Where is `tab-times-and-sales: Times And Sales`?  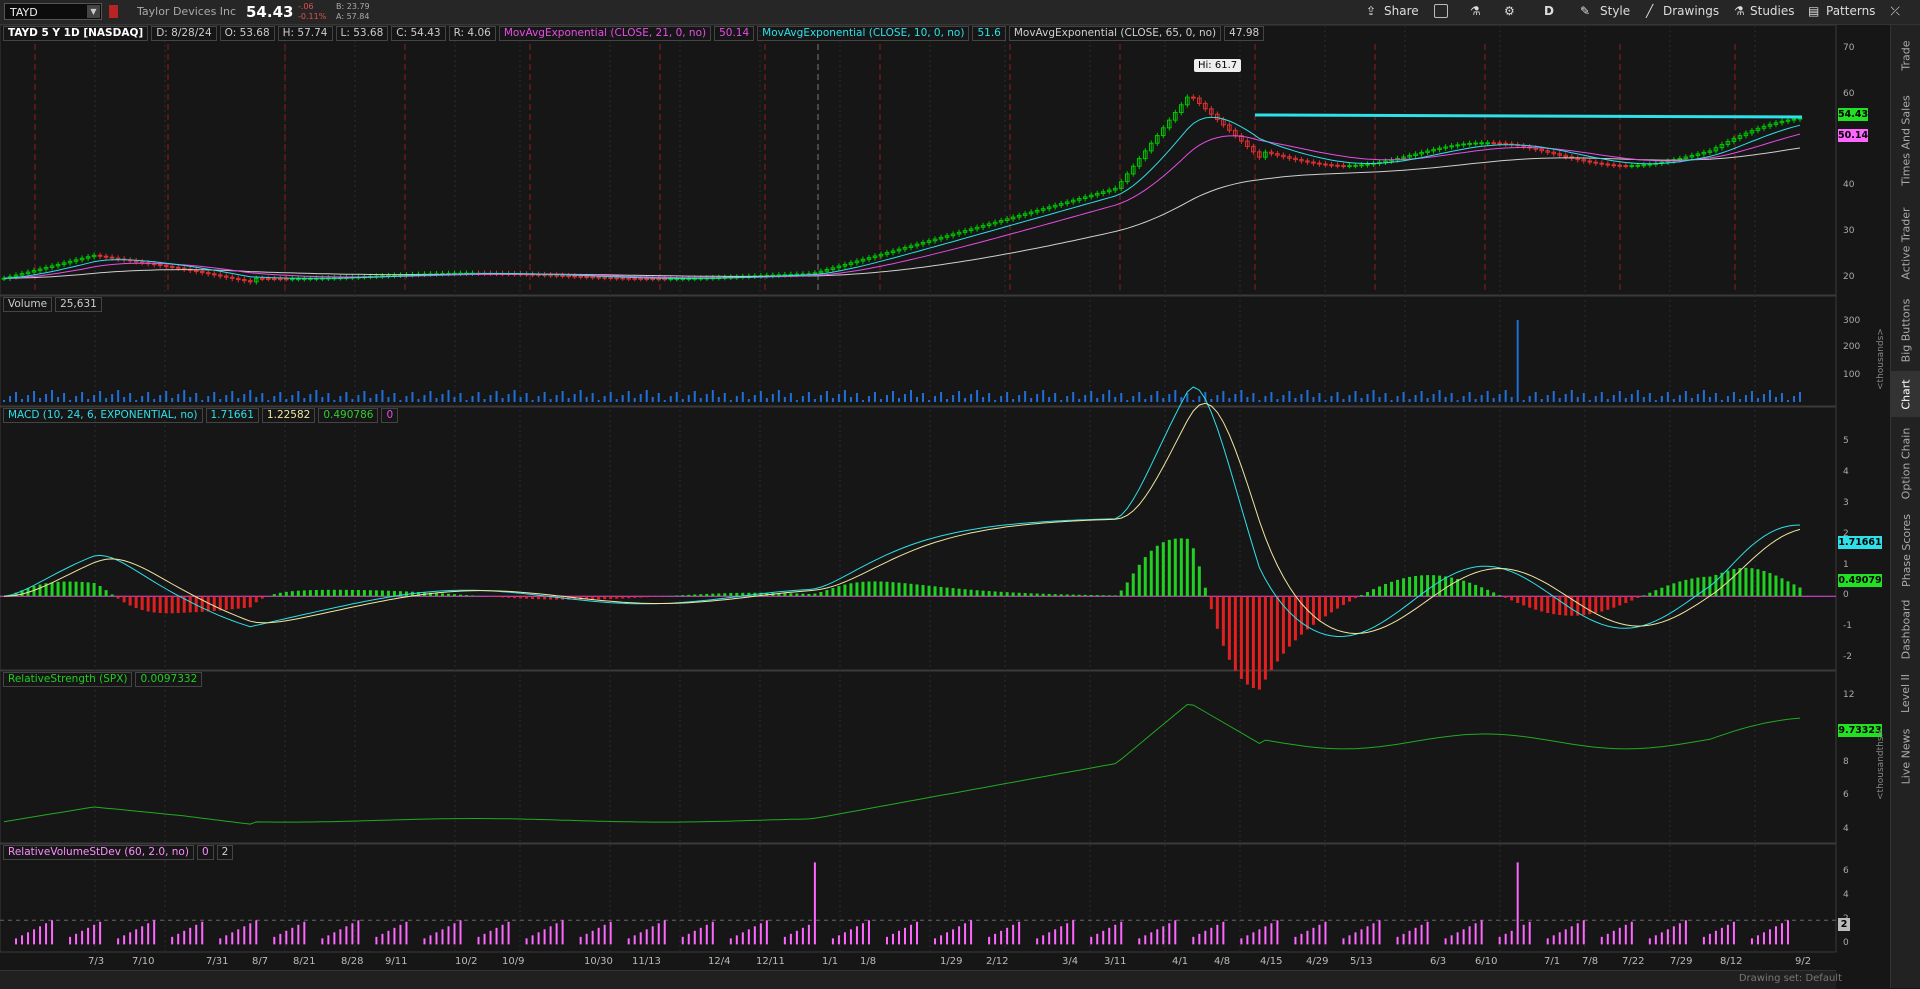
tab-times-and-sales: Times And Sales is located at coordinates (1905, 140).